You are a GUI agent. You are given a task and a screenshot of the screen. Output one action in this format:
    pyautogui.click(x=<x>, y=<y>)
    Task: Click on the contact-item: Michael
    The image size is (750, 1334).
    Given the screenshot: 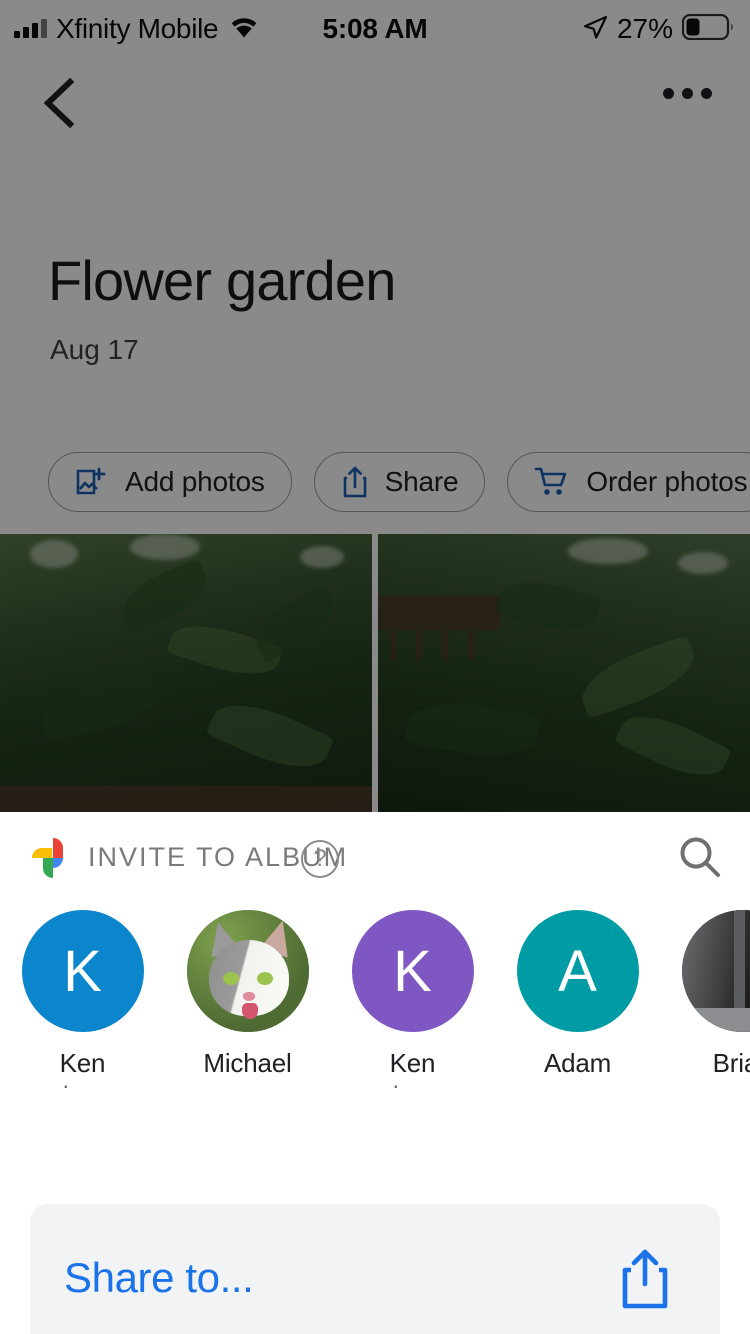 What is the action you would take?
    pyautogui.click(x=247, y=995)
    